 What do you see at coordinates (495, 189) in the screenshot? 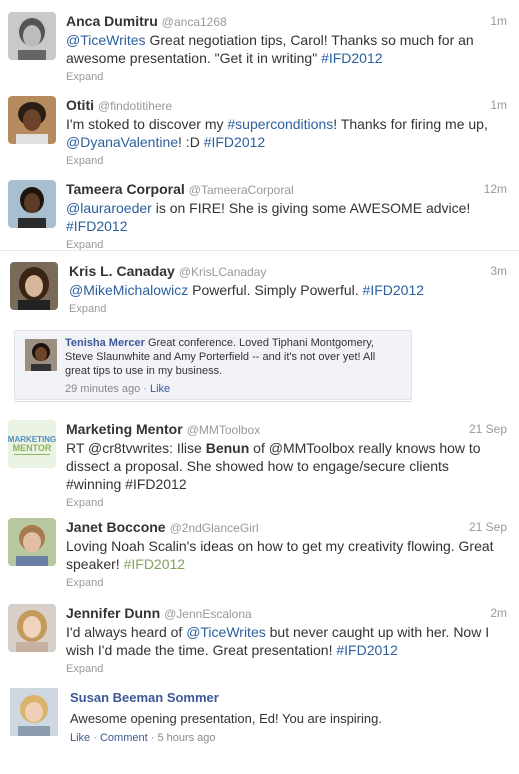
I see `tweet-time: 12m` at bounding box center [495, 189].